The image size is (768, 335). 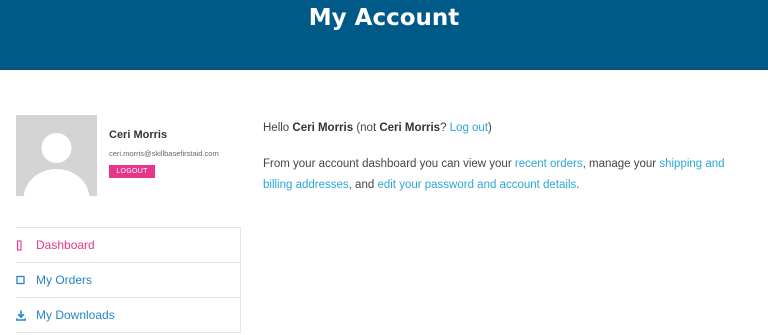 What do you see at coordinates (469, 128) in the screenshot?
I see `logout-link: Log out` at bounding box center [469, 128].